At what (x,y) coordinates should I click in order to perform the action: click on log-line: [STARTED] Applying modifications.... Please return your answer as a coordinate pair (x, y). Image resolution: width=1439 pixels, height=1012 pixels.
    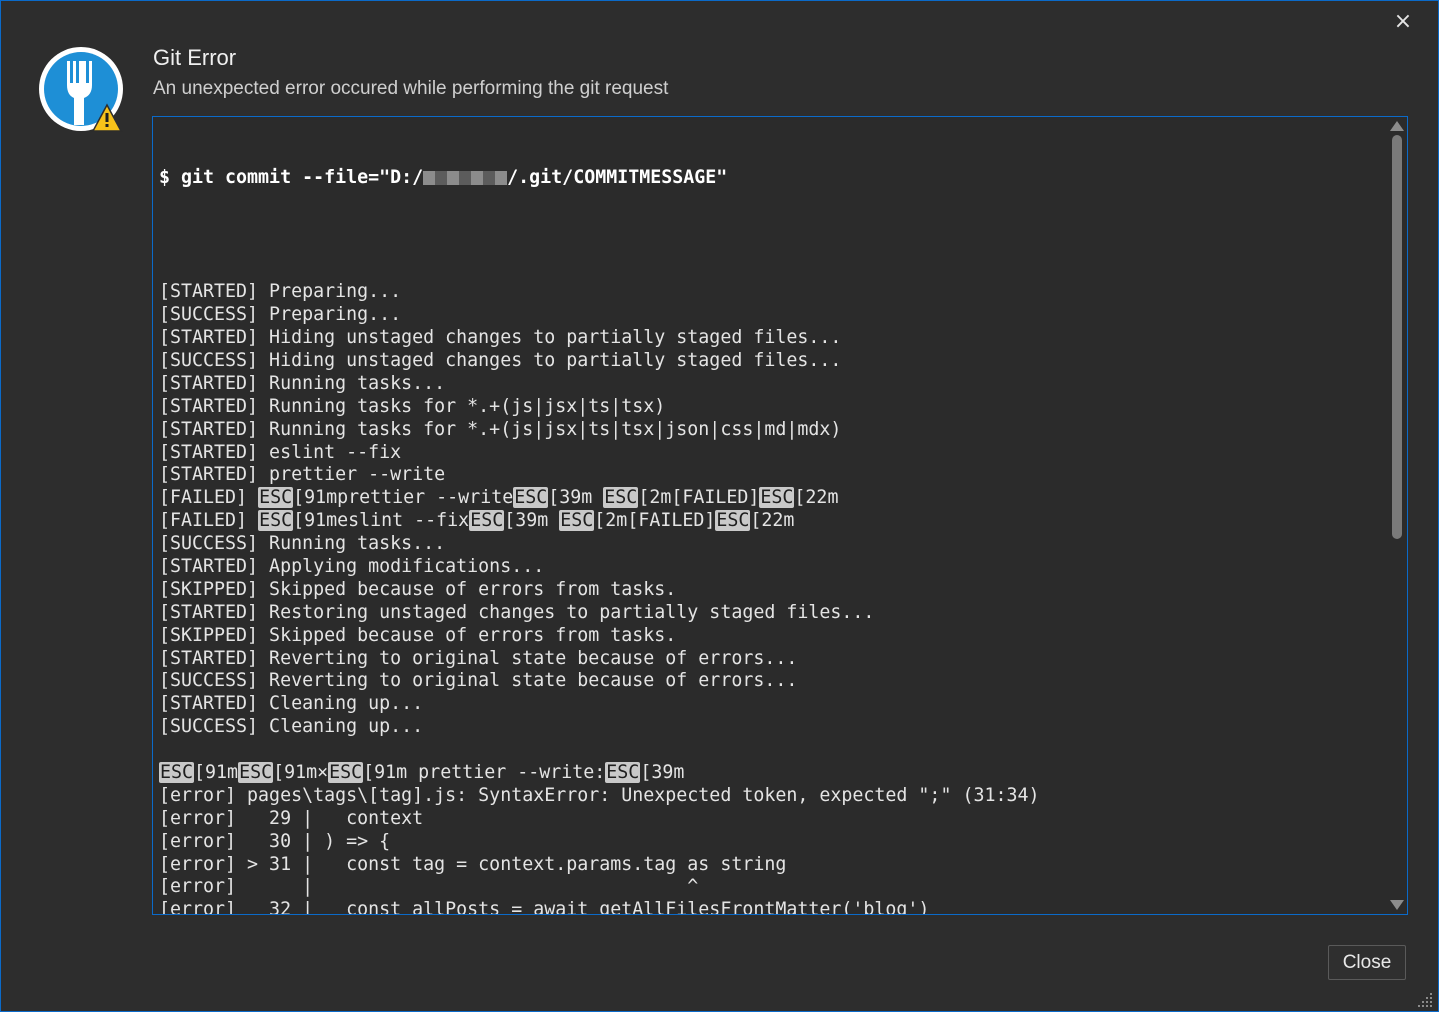
    Looking at the image, I should click on (352, 566).